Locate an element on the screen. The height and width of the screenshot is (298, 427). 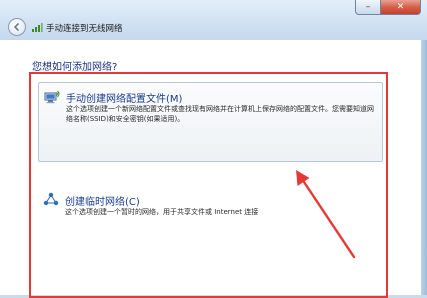
option-description: 这个选项创建一个暂时的网络，用于共享文件或 Internet 连接 is located at coordinates (162, 212).